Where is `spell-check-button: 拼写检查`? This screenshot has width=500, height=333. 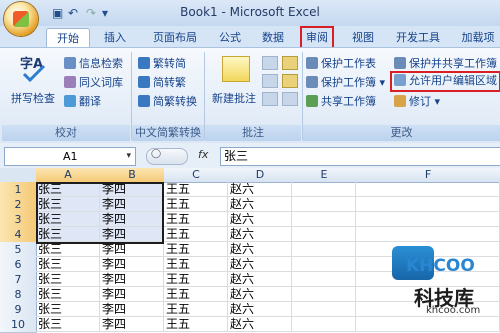 spell-check-button: 拼写检查 is located at coordinates (33, 98).